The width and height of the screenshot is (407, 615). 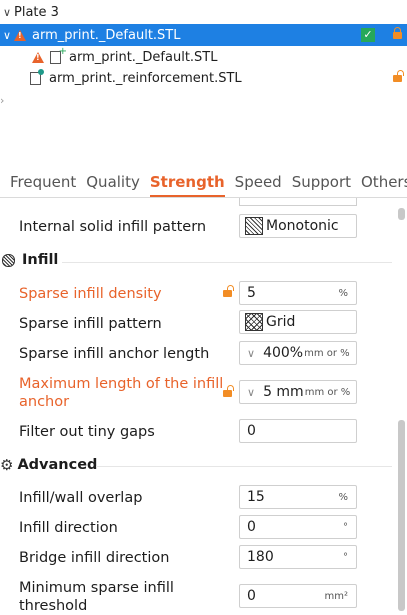 What do you see at coordinates (298, 322) in the screenshot?
I see `sparse-infill-pattern-select: Grid` at bounding box center [298, 322].